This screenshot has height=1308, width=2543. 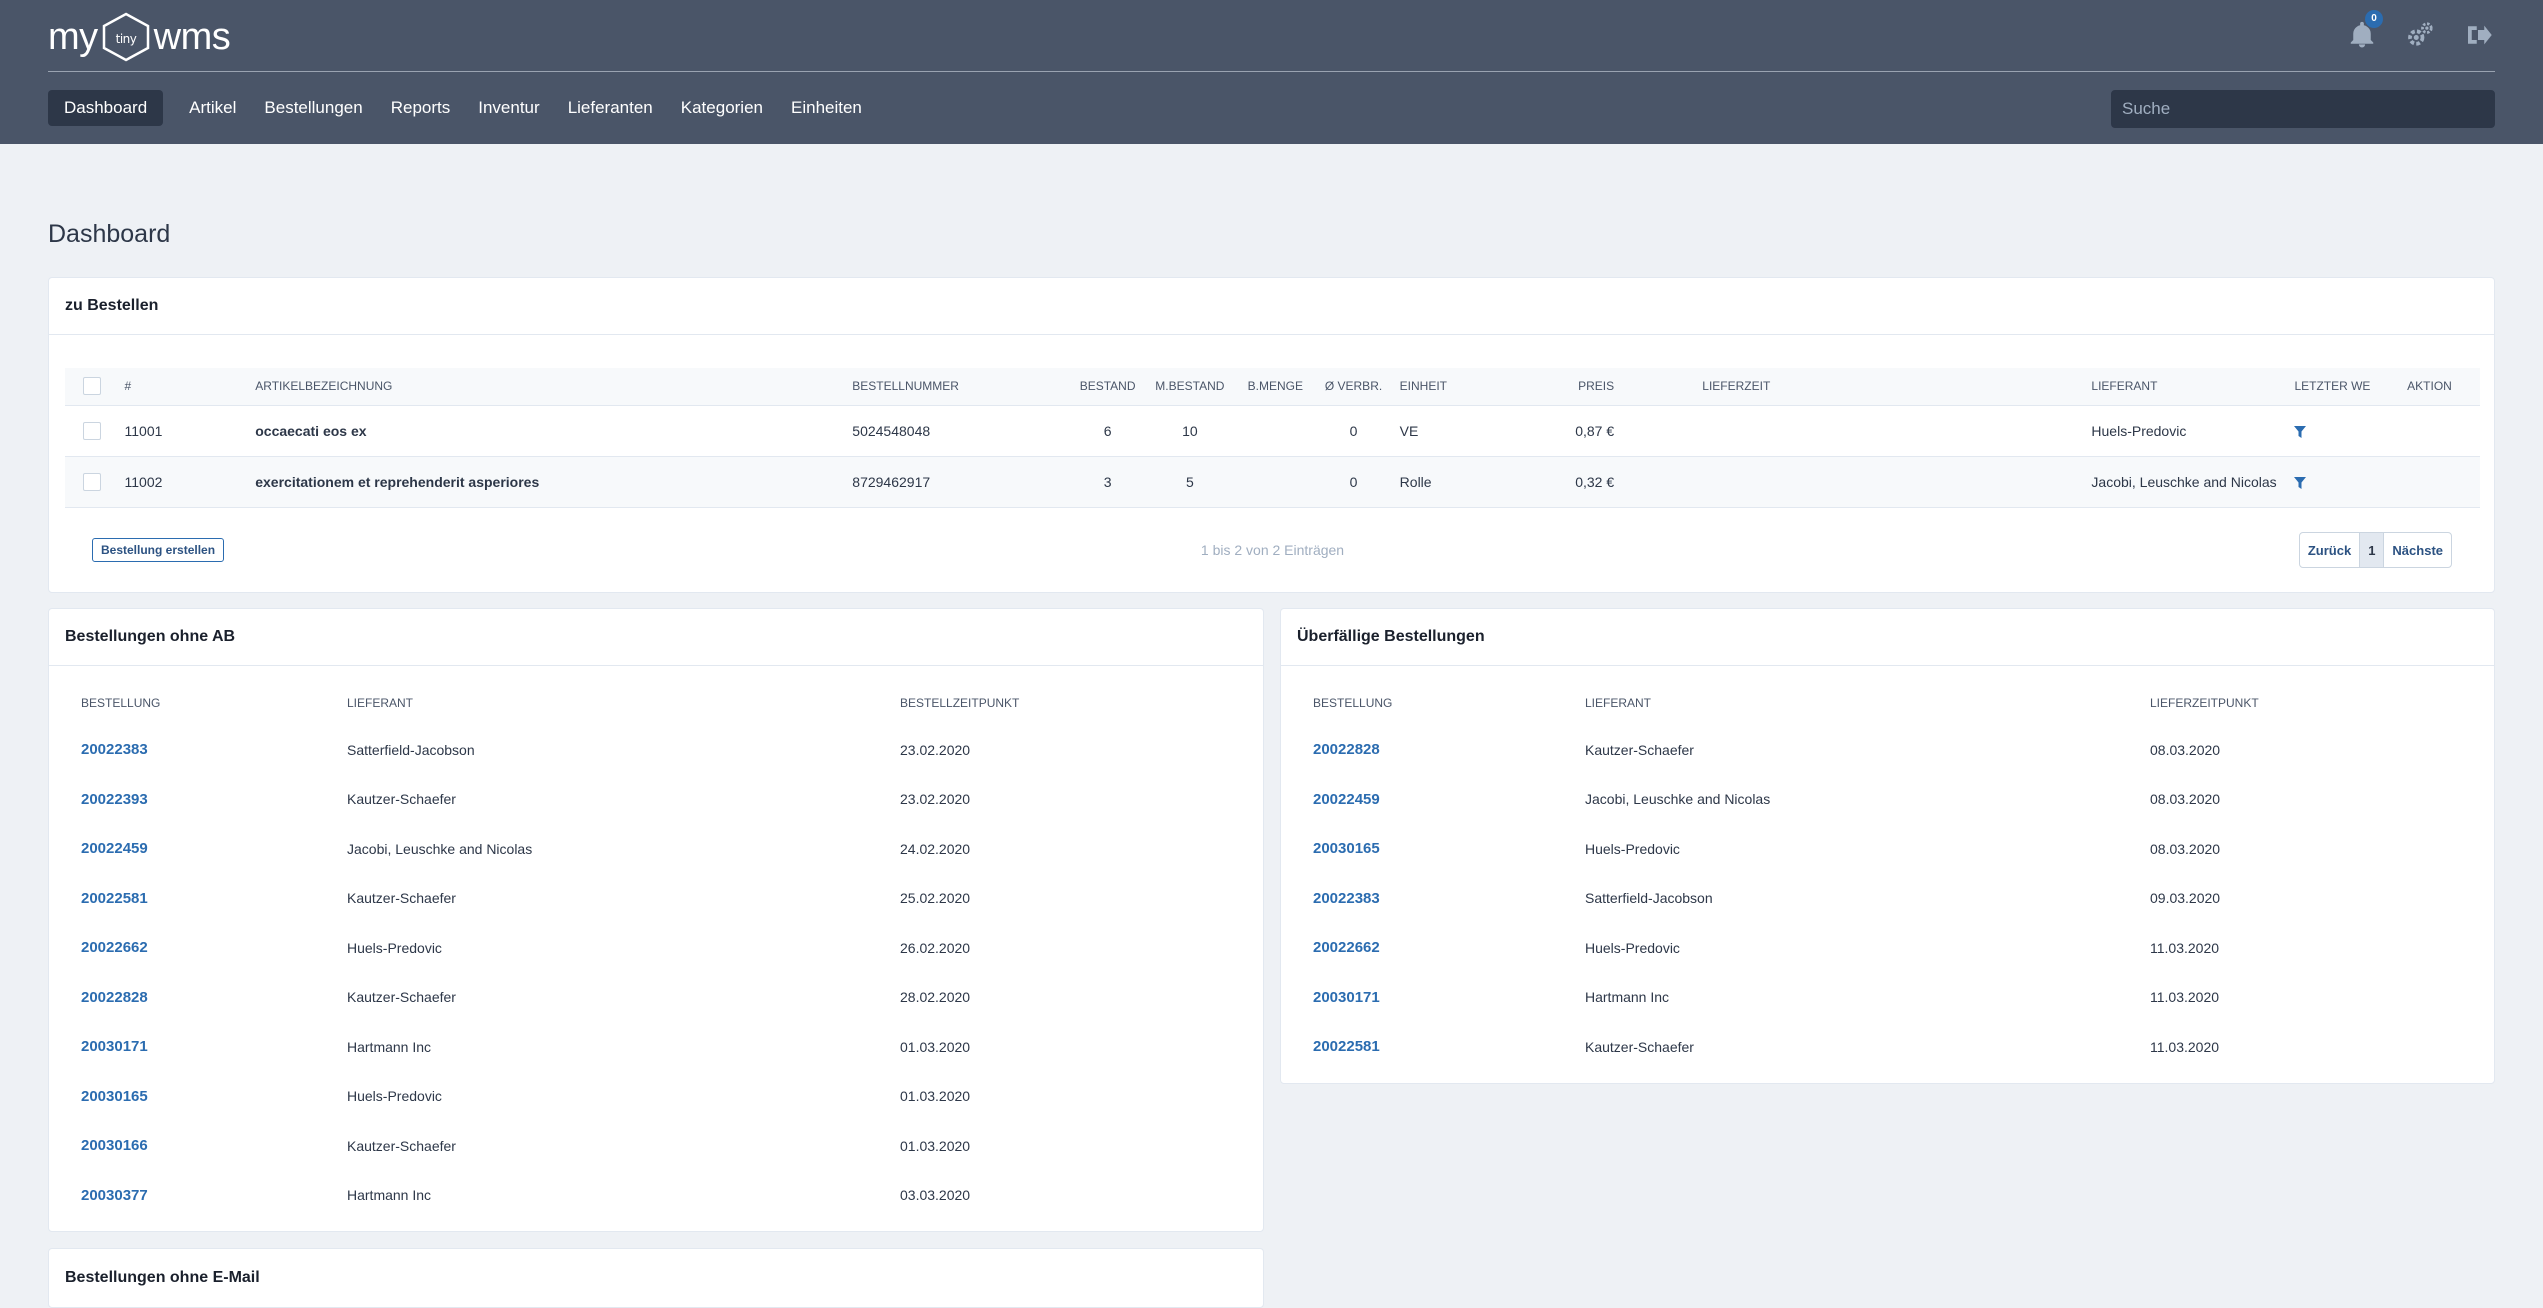 What do you see at coordinates (548, 387) in the screenshot?
I see `column-header: Artikelbezeichnung` at bounding box center [548, 387].